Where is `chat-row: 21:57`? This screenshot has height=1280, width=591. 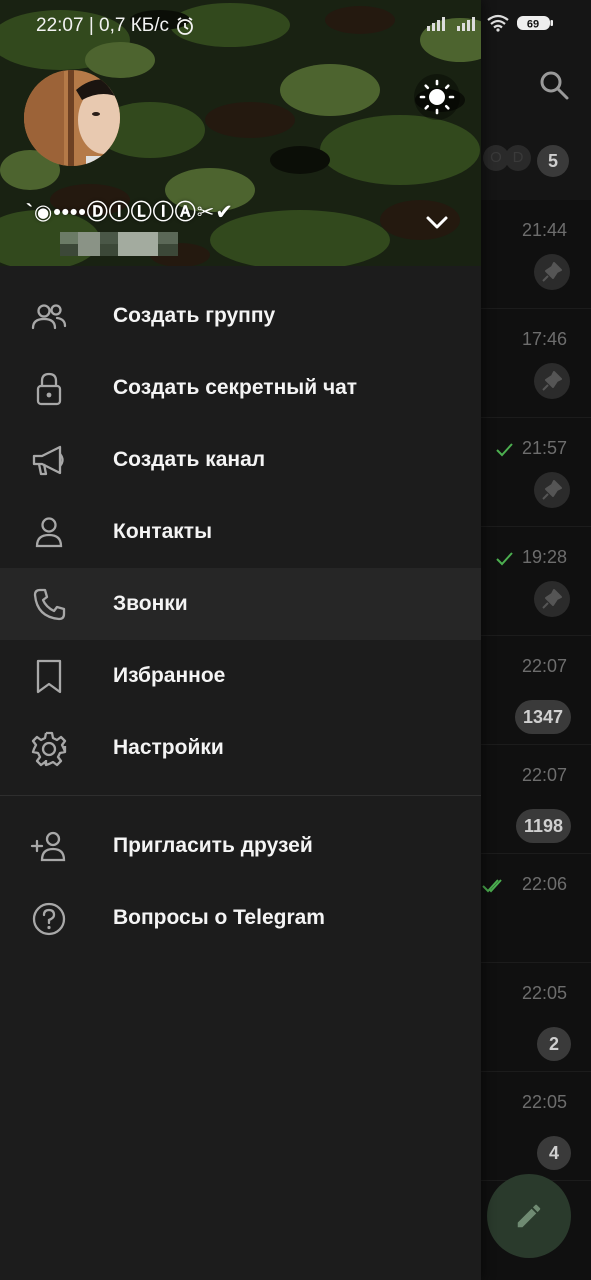
chat-row: 21:57 is located at coordinates (536, 472).